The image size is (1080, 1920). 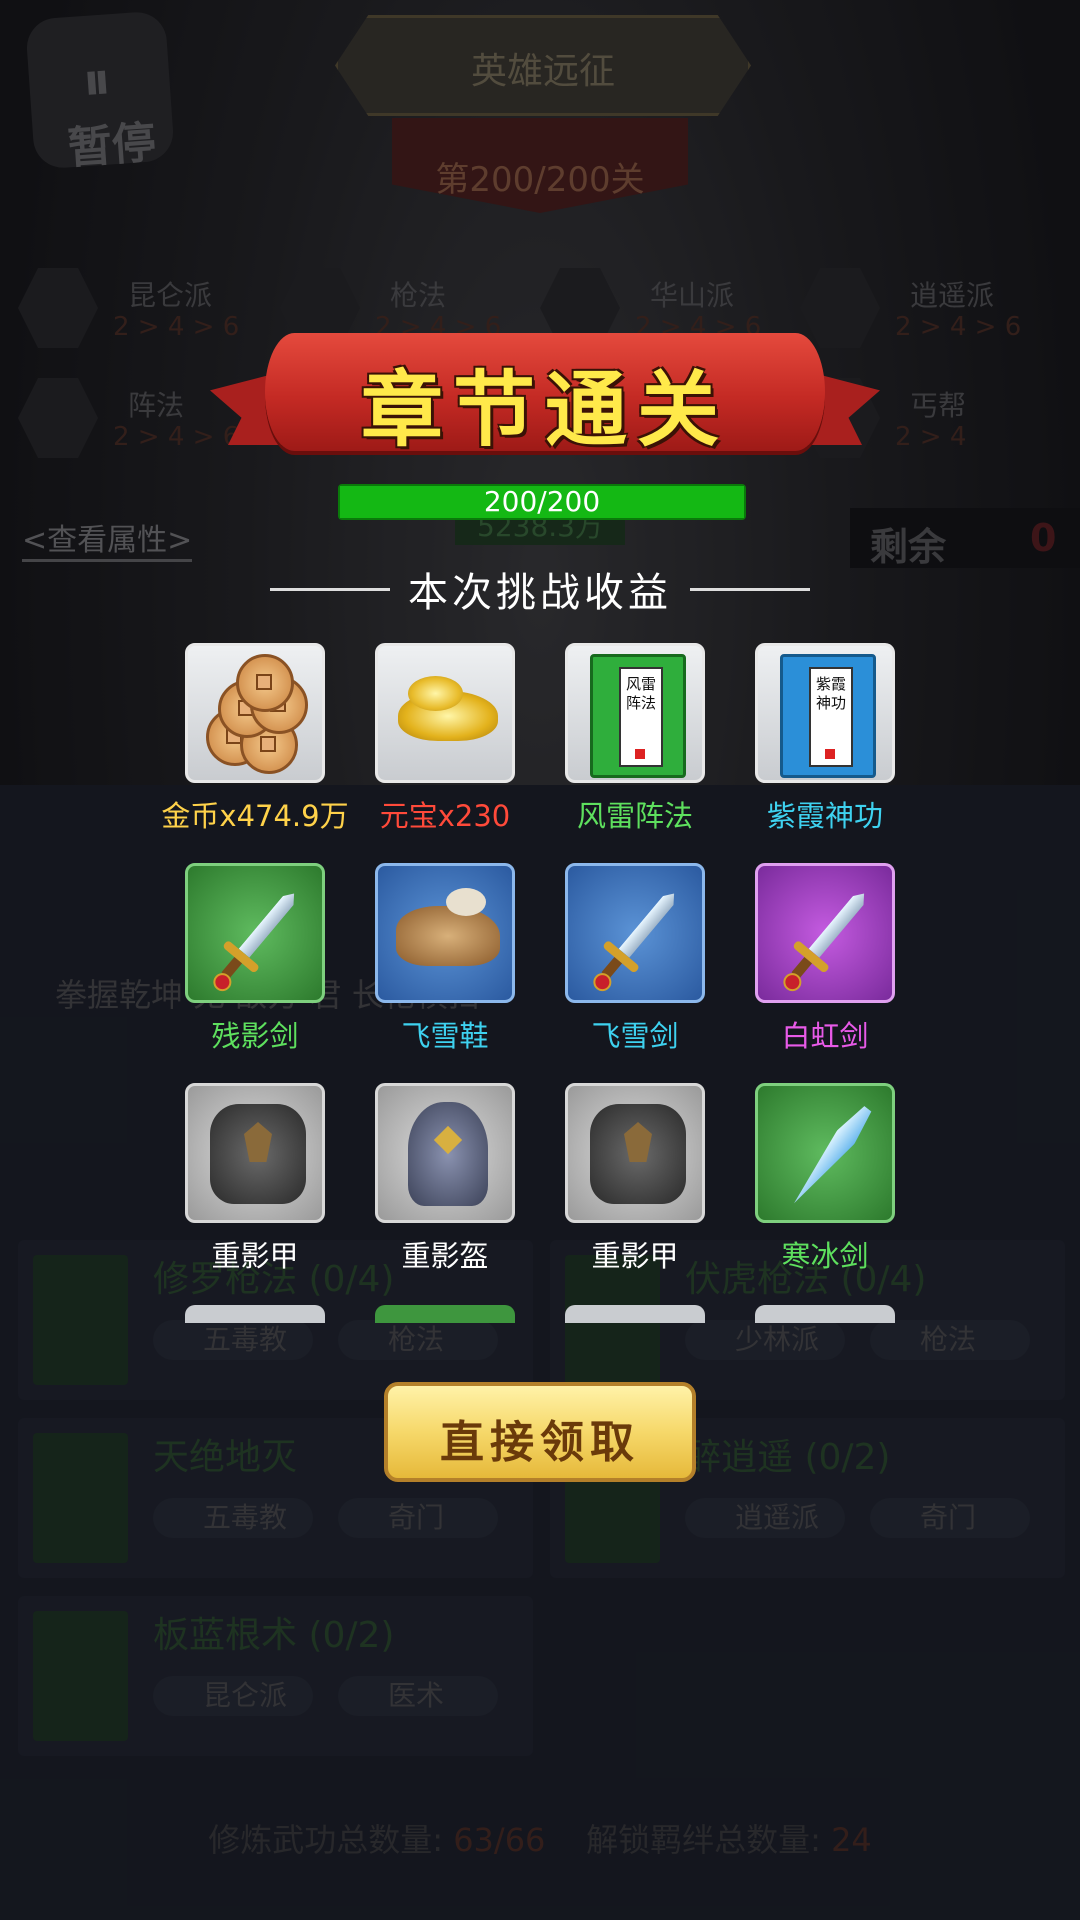 I want to click on divider-right, so click(x=750, y=589).